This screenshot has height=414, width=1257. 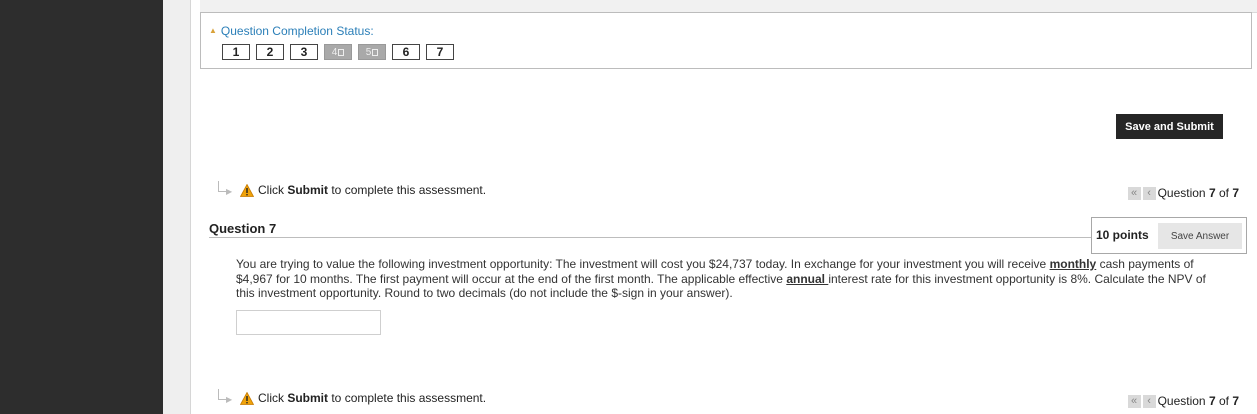 What do you see at coordinates (1200, 236) in the screenshot?
I see `save-answer-button: Save Answer` at bounding box center [1200, 236].